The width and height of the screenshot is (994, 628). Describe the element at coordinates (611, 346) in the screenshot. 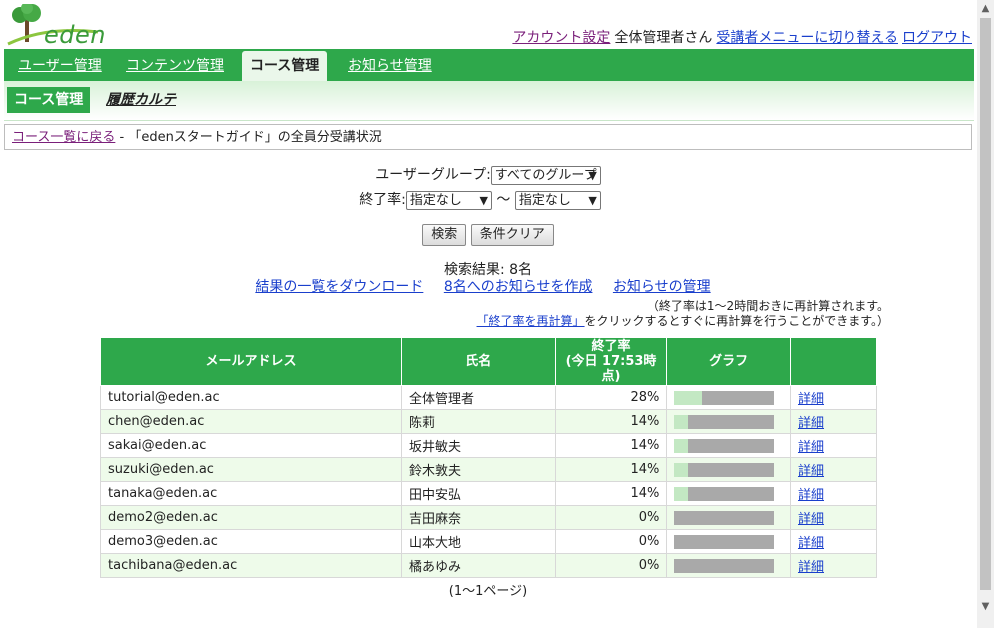

I see `col-rate-title: 終了率` at that location.